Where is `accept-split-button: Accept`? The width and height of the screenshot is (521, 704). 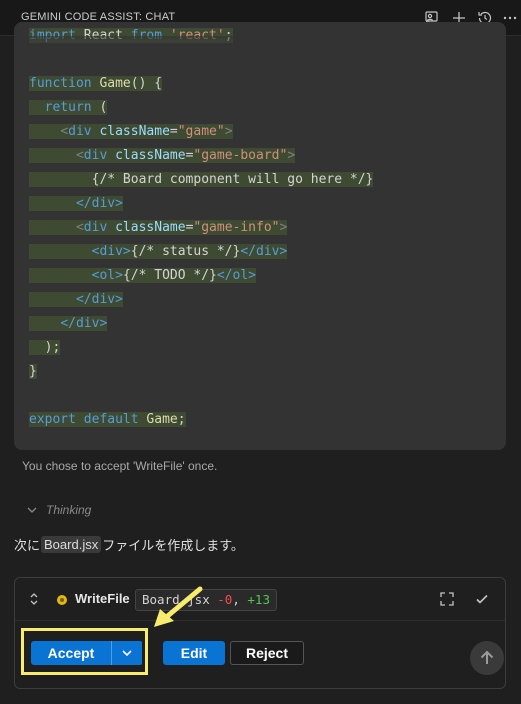
accept-split-button: Accept is located at coordinates (87, 653).